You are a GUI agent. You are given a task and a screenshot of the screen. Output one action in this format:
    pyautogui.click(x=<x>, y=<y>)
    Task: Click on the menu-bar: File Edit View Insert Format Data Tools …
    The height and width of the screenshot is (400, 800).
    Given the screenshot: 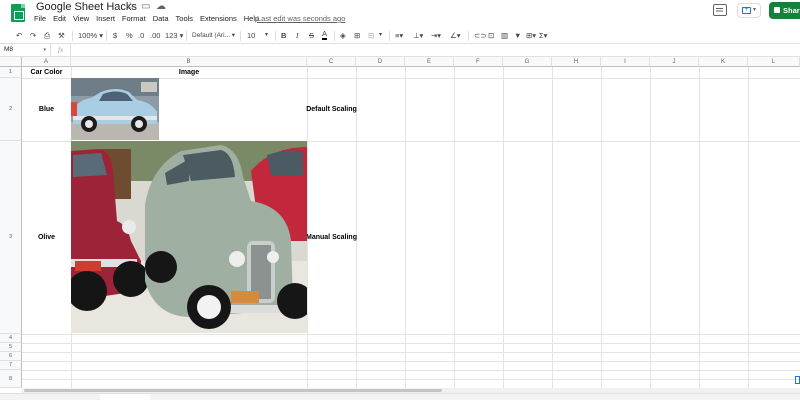 What is the action you would take?
    pyautogui.click(x=150, y=20)
    